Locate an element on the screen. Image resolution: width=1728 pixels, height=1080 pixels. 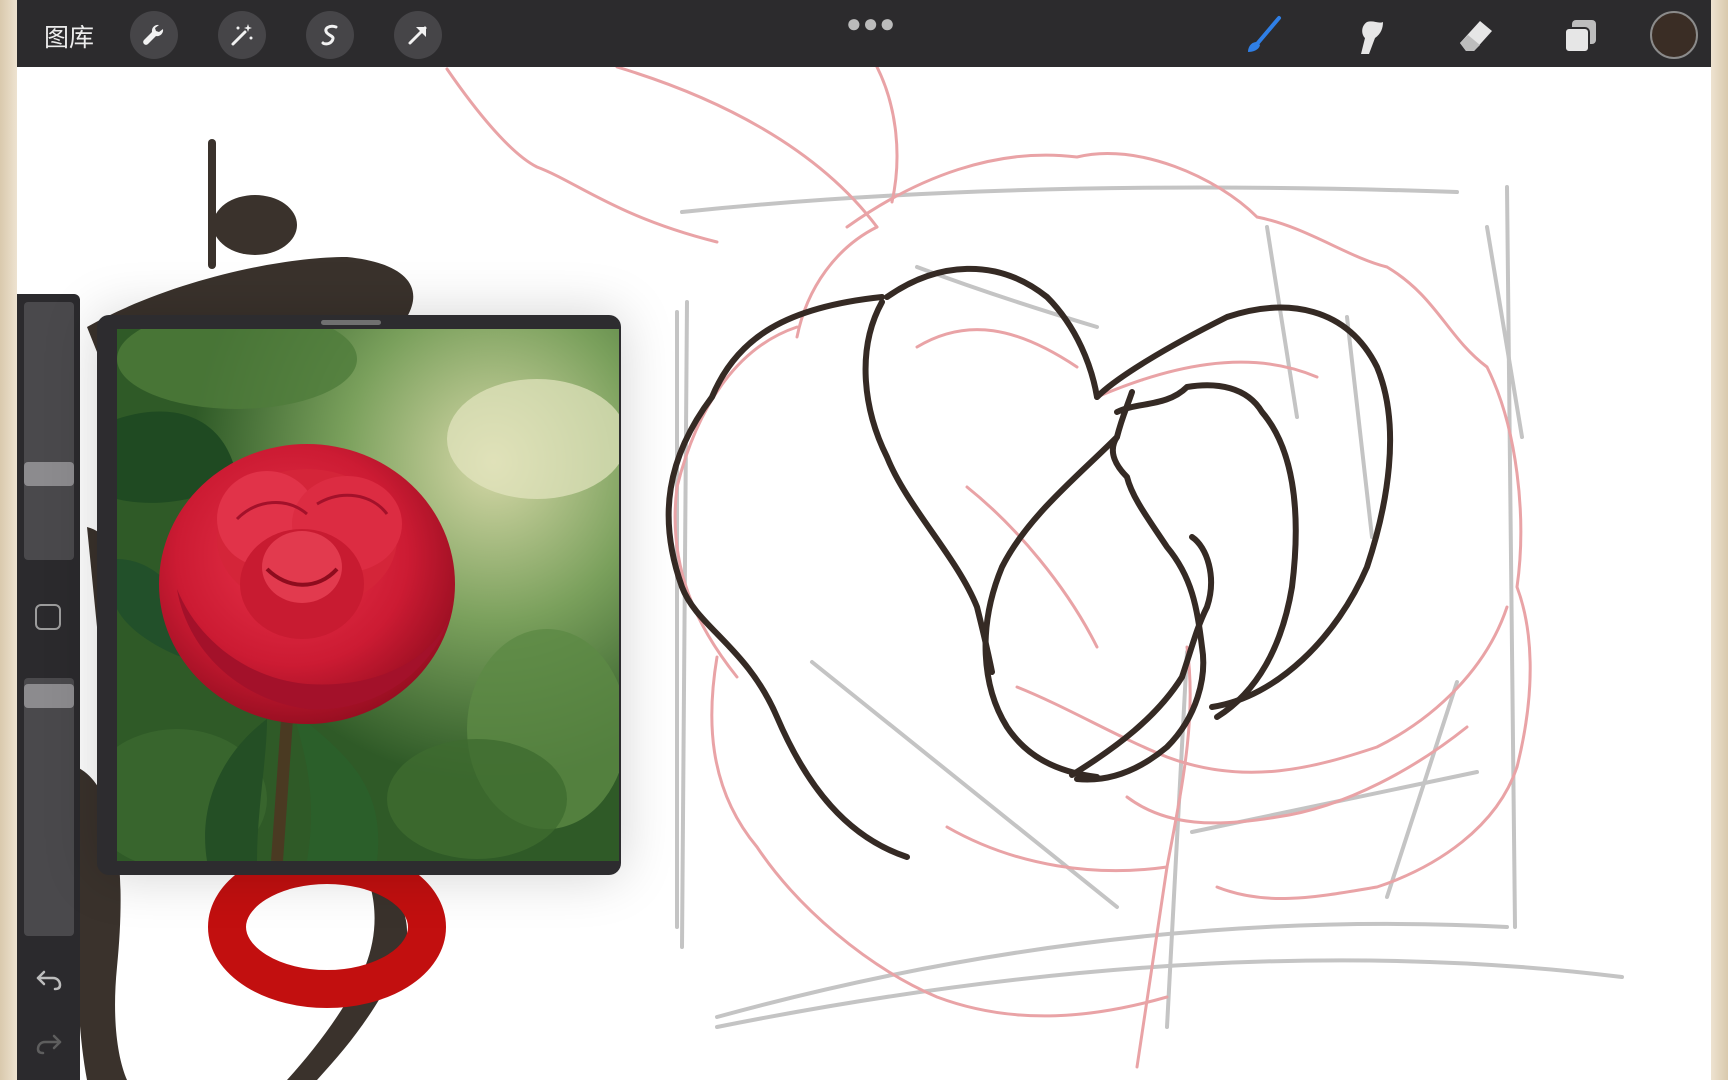
redo-button is located at coordinates (49, 1044).